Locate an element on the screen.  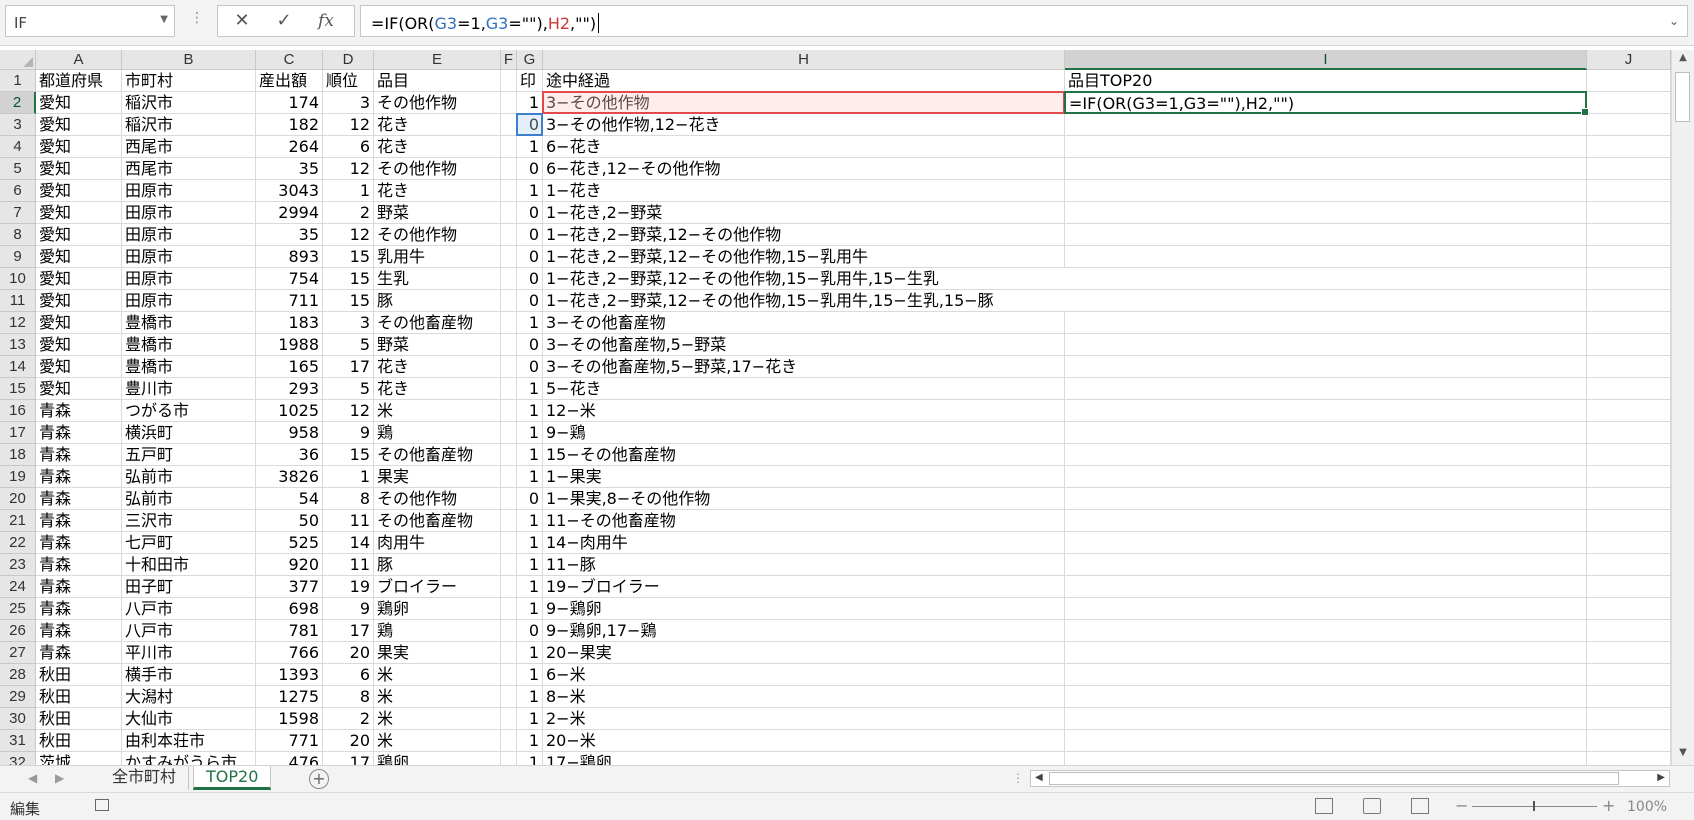
table-cell: つがる市 is located at coordinates (189, 411).